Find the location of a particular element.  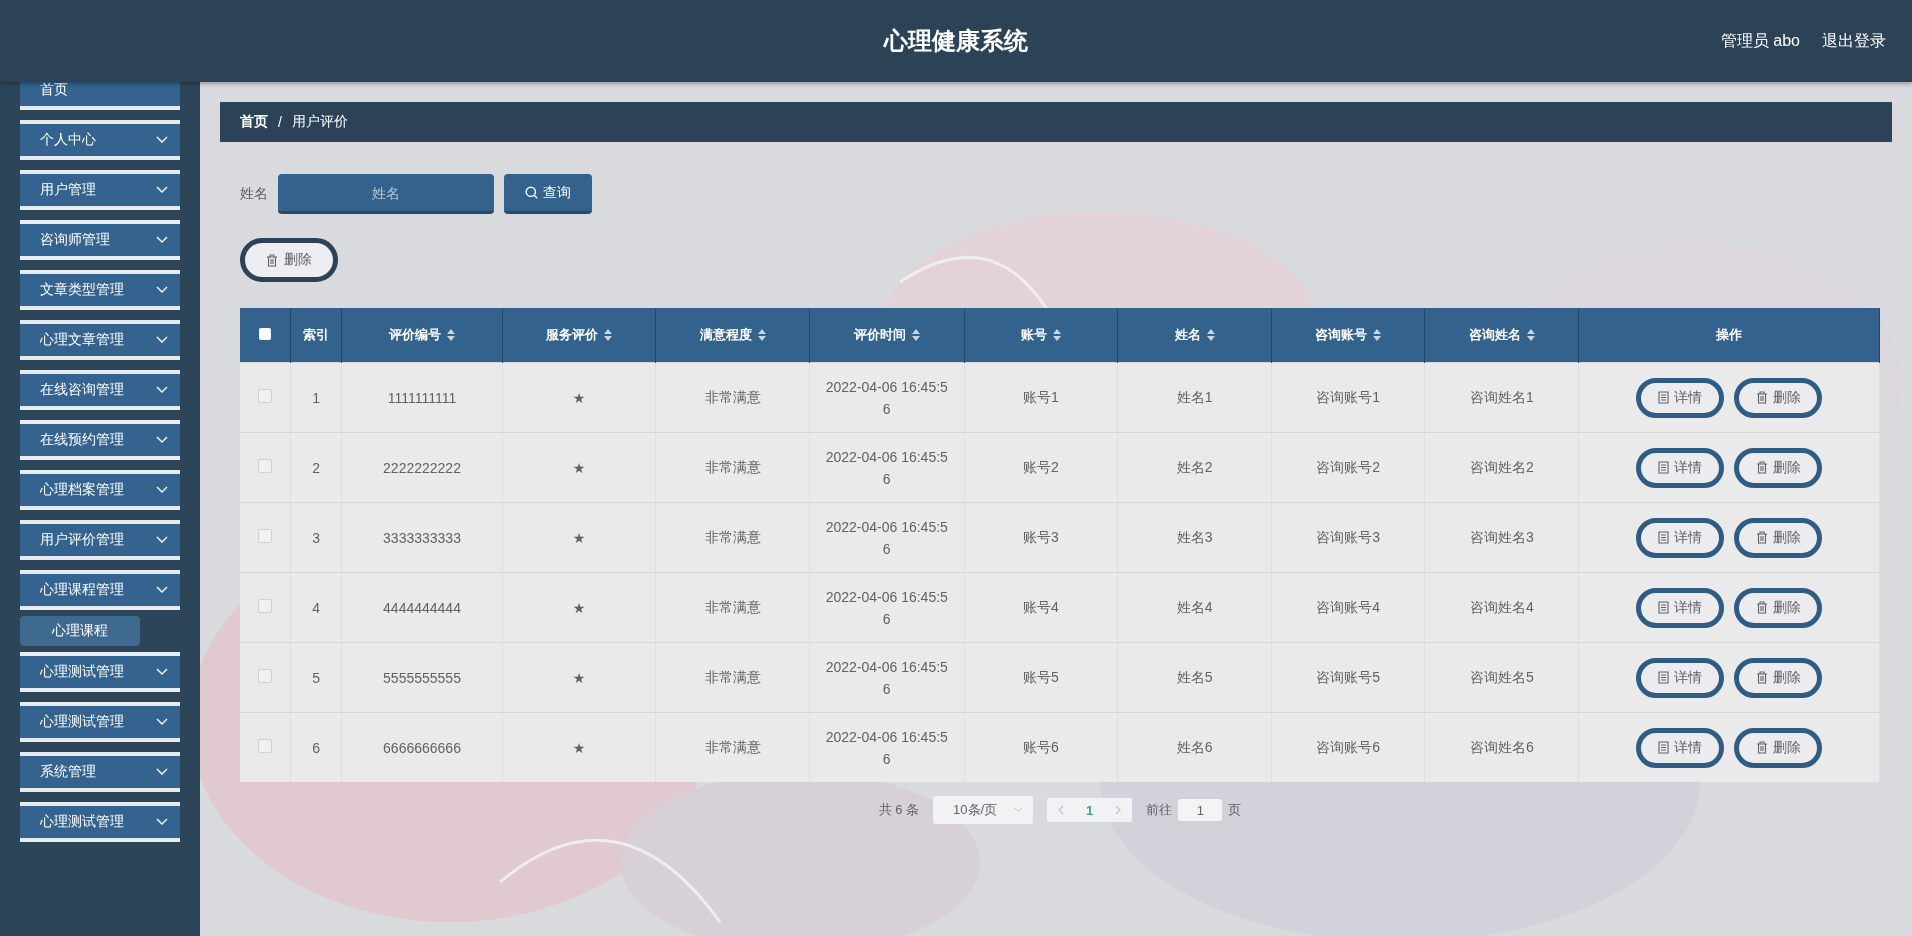

column-header: 账号 is located at coordinates (1040, 335).